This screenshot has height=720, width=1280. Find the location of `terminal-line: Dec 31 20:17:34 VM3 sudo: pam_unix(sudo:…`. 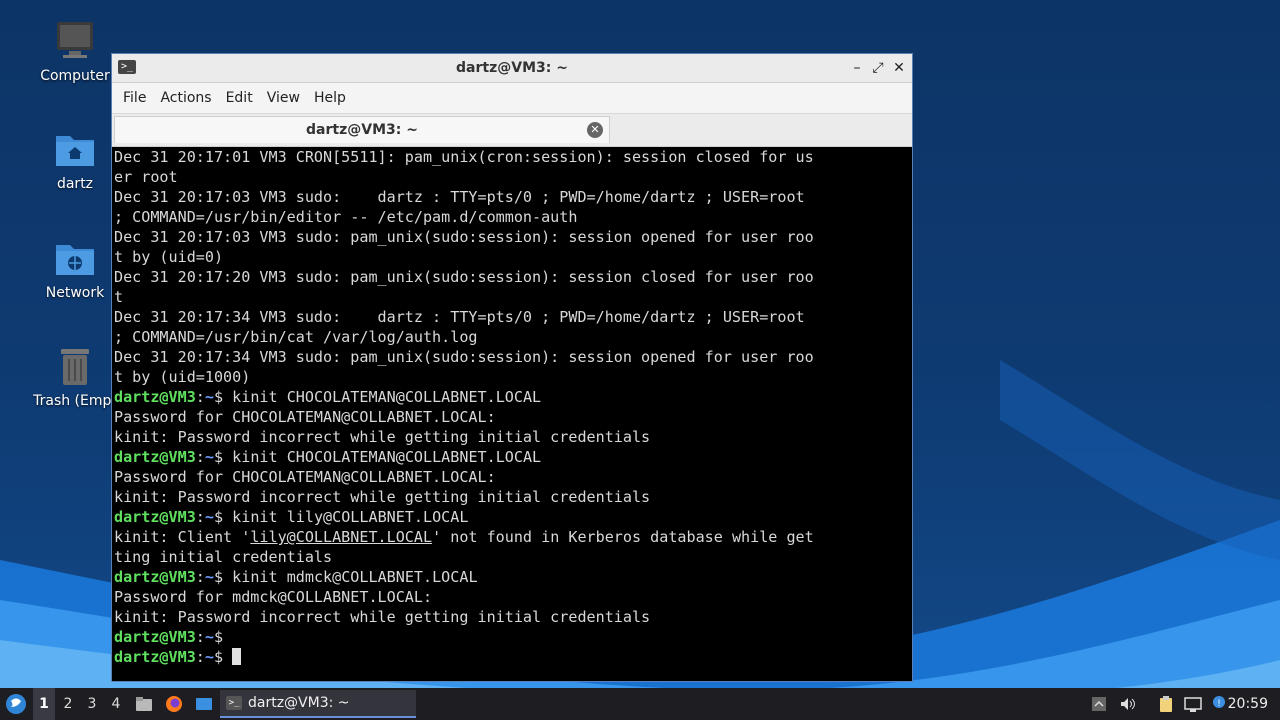

terminal-line: Dec 31 20:17:34 VM3 sudo: pam_unix(sudo:… is located at coordinates (512, 357).